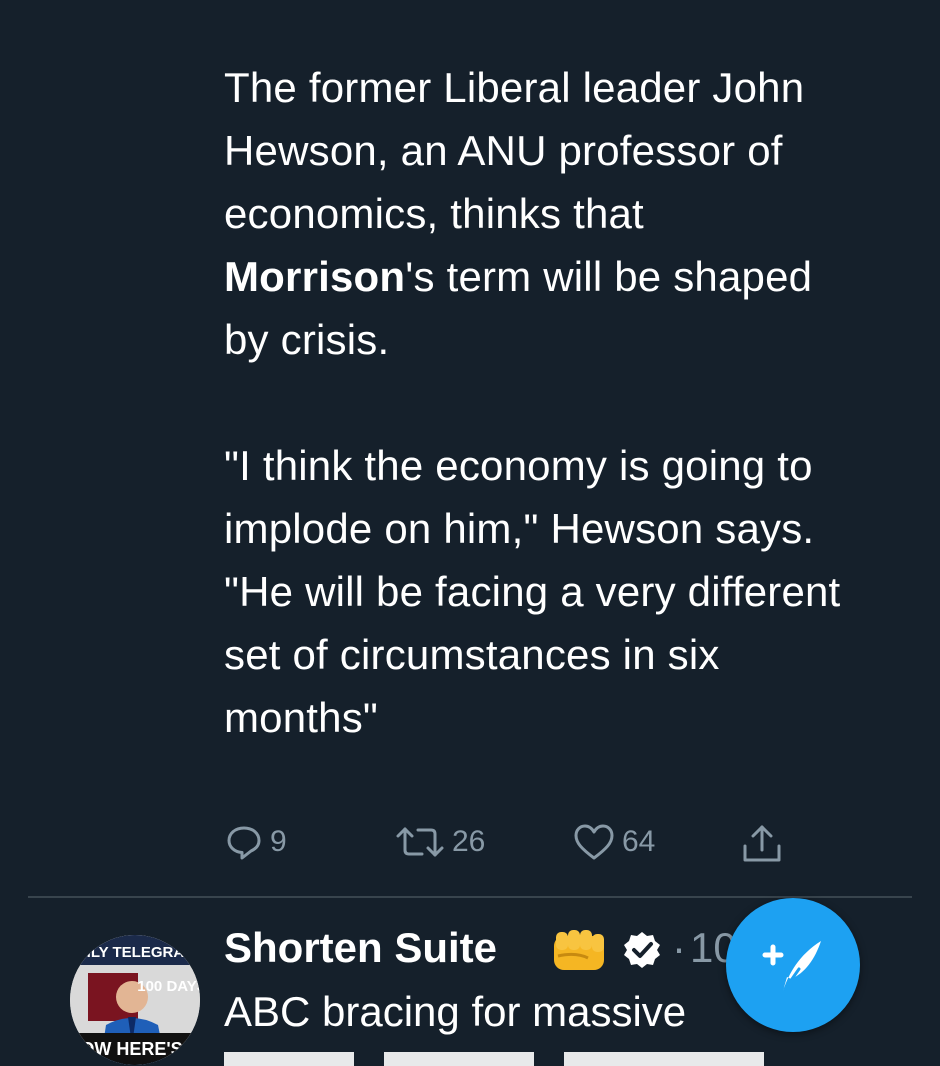 Image resolution: width=940 pixels, height=1066 pixels. What do you see at coordinates (579, 952) in the screenshot?
I see `raised-fist-emoji` at bounding box center [579, 952].